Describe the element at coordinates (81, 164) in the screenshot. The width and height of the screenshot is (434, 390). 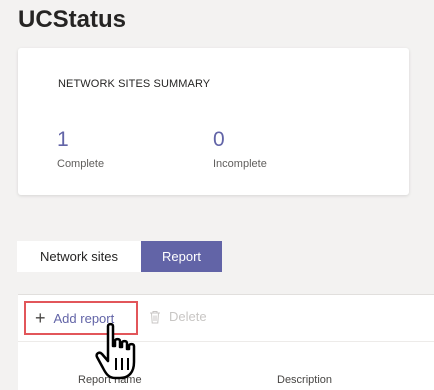
I see `stat-complete-label: Complete` at that location.